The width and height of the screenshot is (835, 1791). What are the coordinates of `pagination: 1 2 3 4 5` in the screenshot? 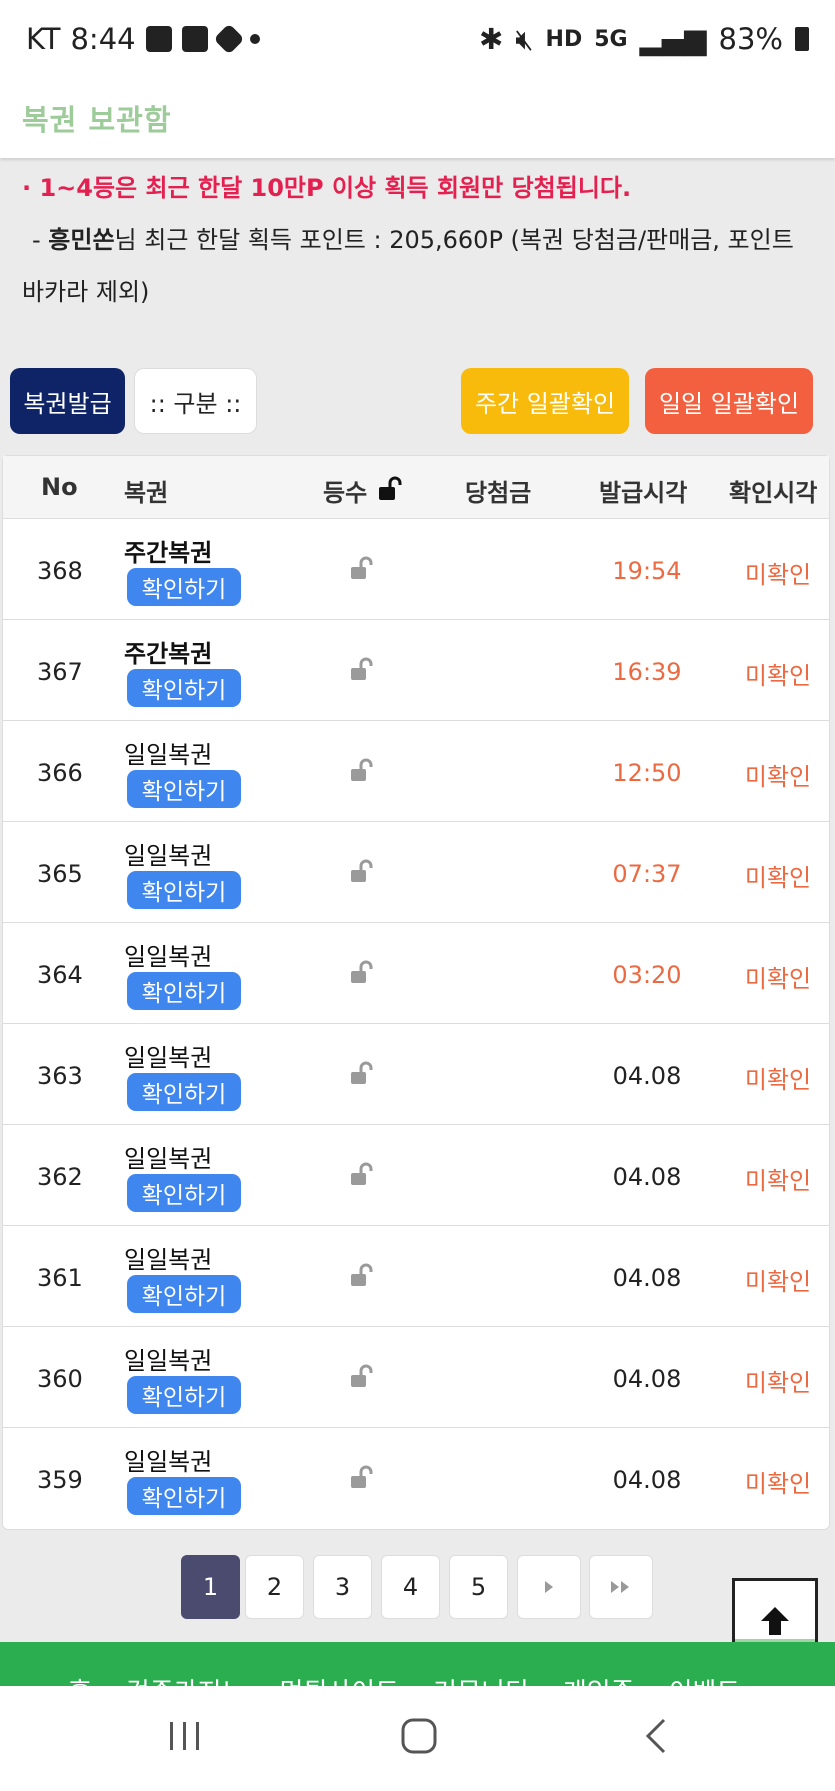 It's located at (417, 1587).